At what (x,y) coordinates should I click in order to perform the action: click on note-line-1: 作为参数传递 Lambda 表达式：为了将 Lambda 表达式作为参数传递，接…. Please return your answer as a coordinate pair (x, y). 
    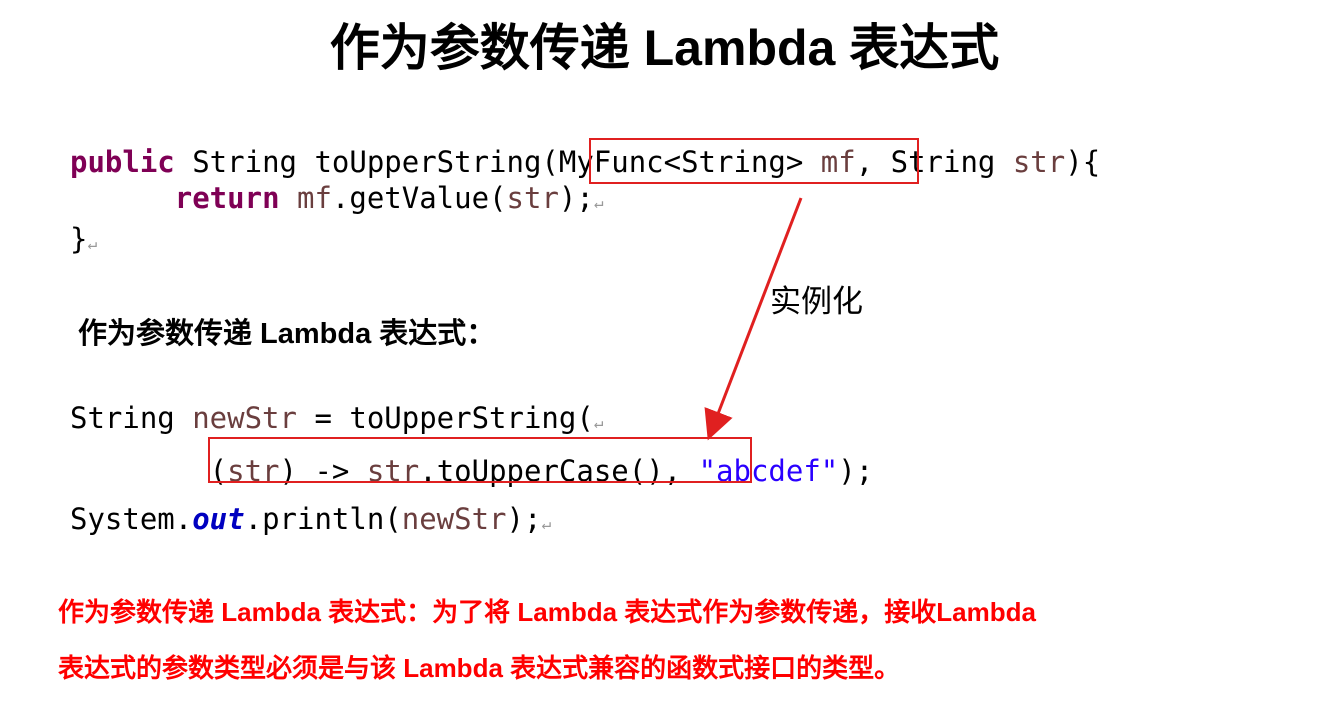
    Looking at the image, I should click on (547, 612).